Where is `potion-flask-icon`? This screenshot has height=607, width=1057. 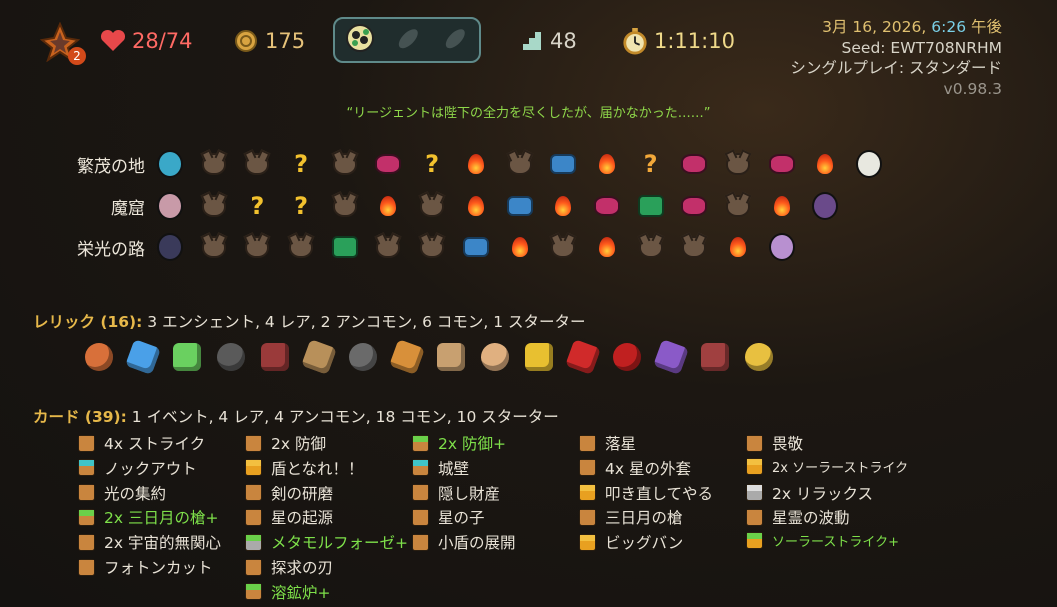
potion-flask-icon is located at coordinates (627, 357).